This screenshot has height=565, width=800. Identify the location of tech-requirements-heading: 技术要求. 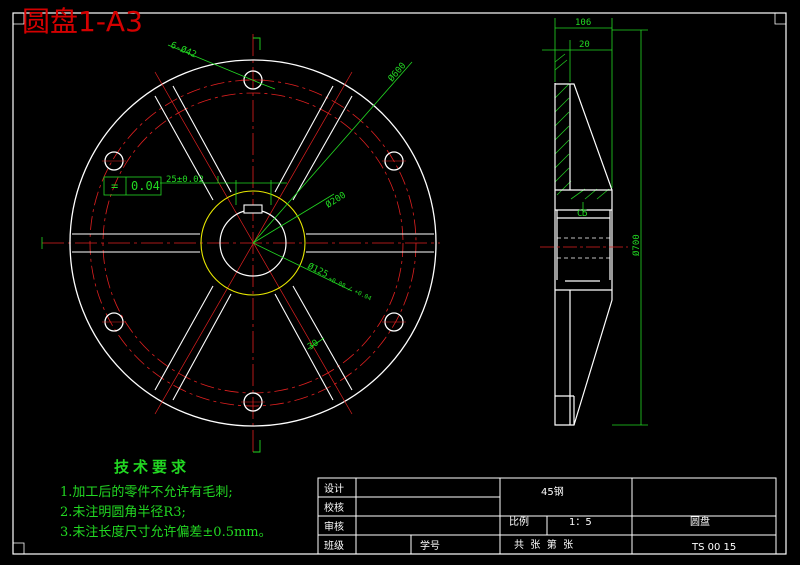
(152, 467).